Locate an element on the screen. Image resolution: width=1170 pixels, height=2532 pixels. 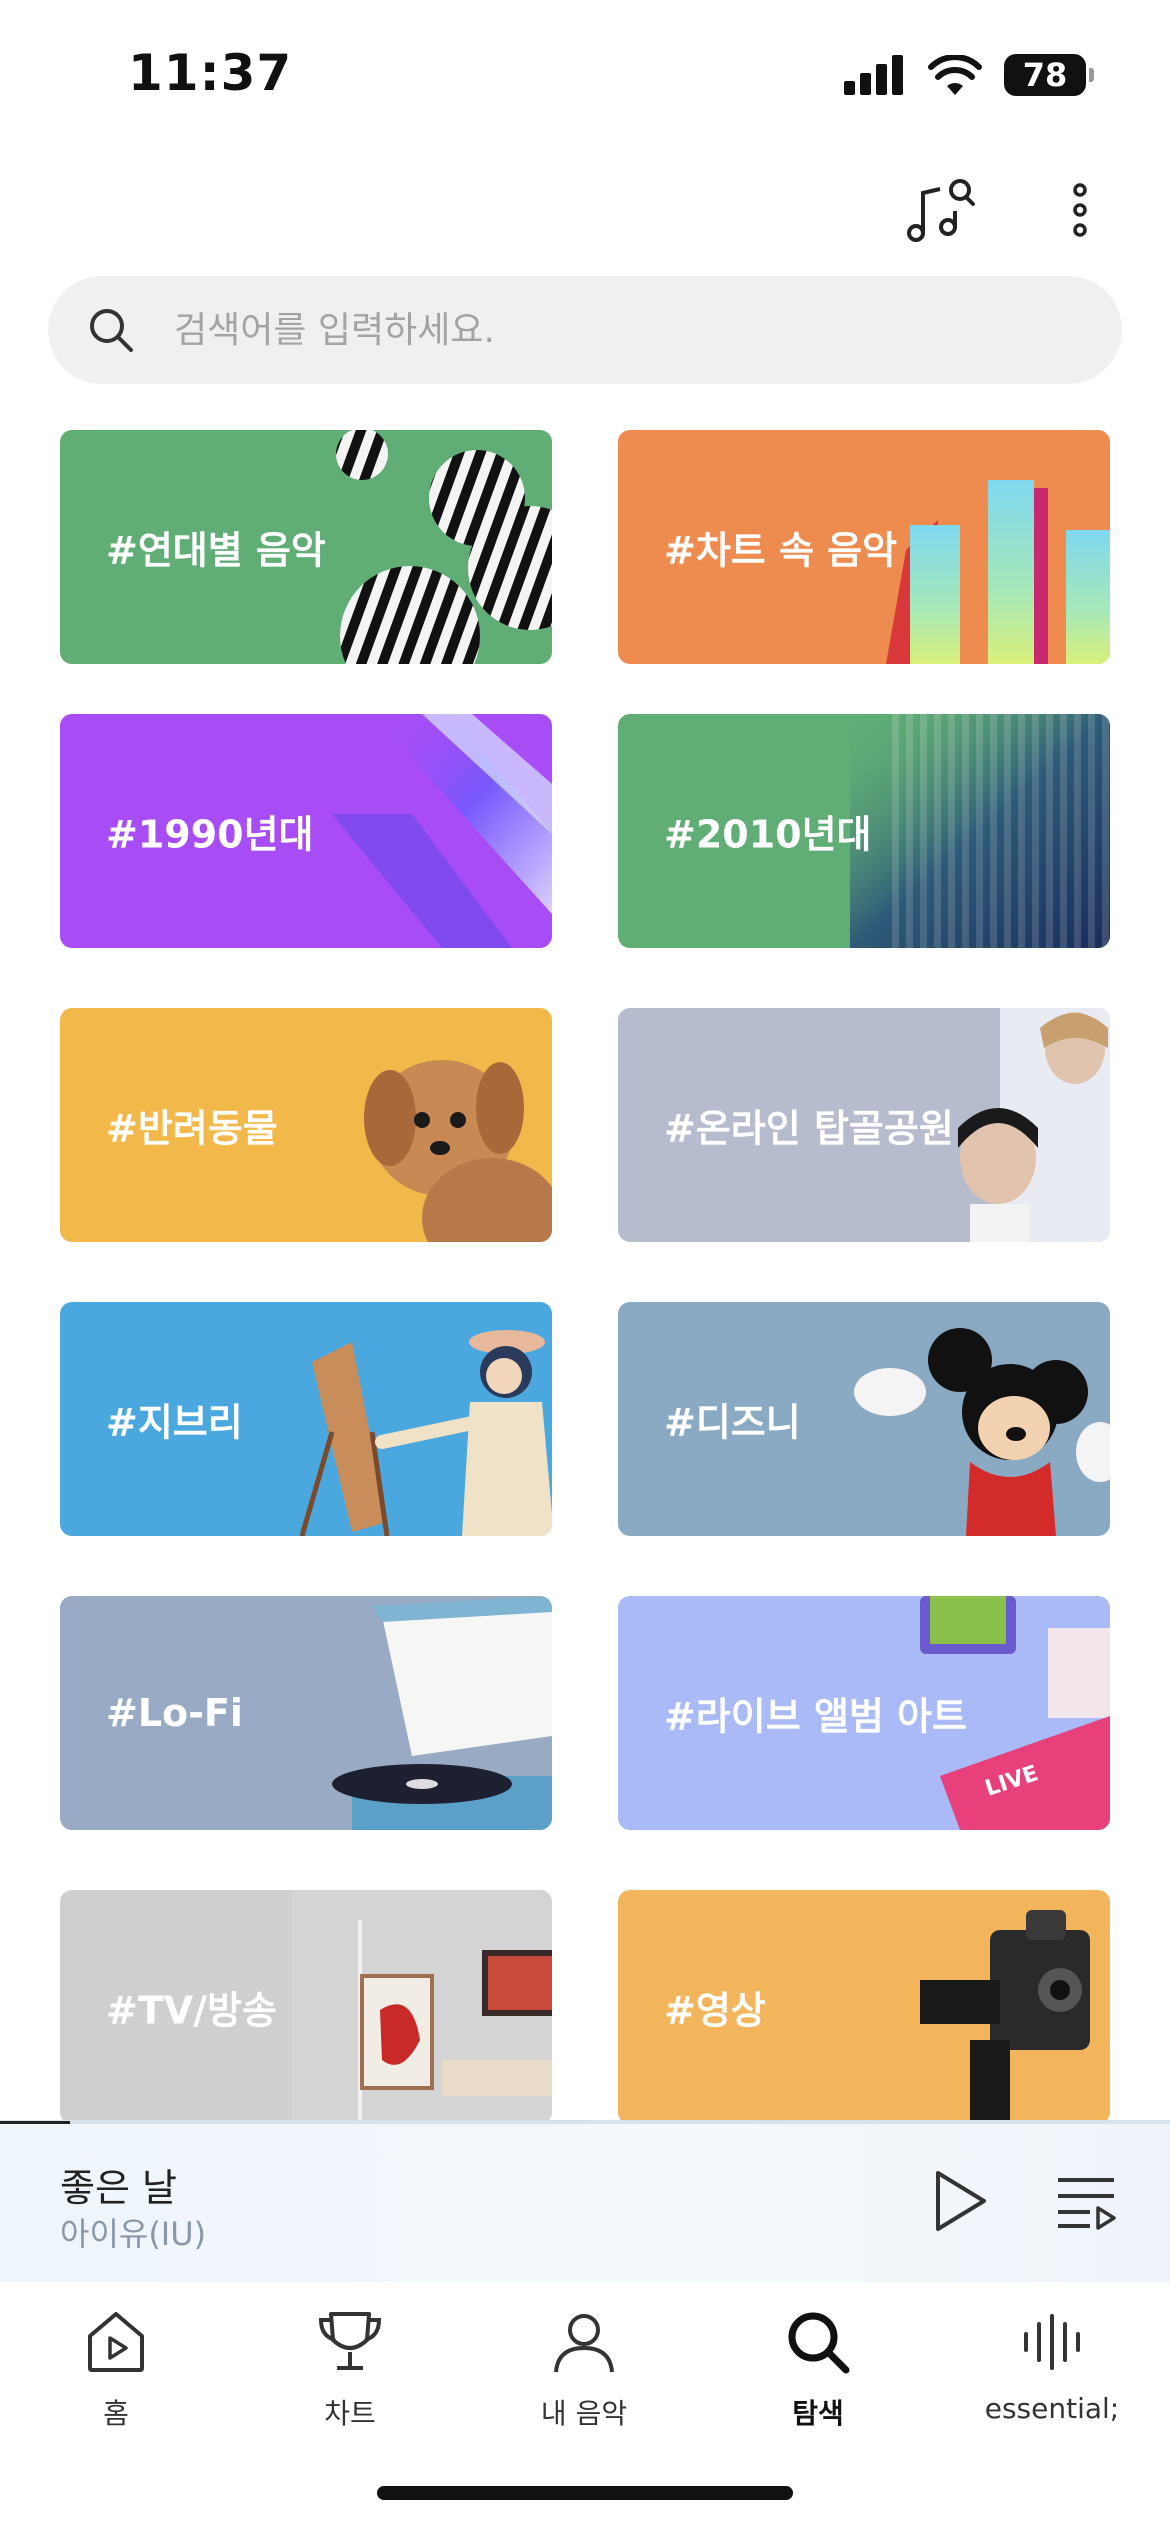
more-vertical-icon is located at coordinates (1080, 210).